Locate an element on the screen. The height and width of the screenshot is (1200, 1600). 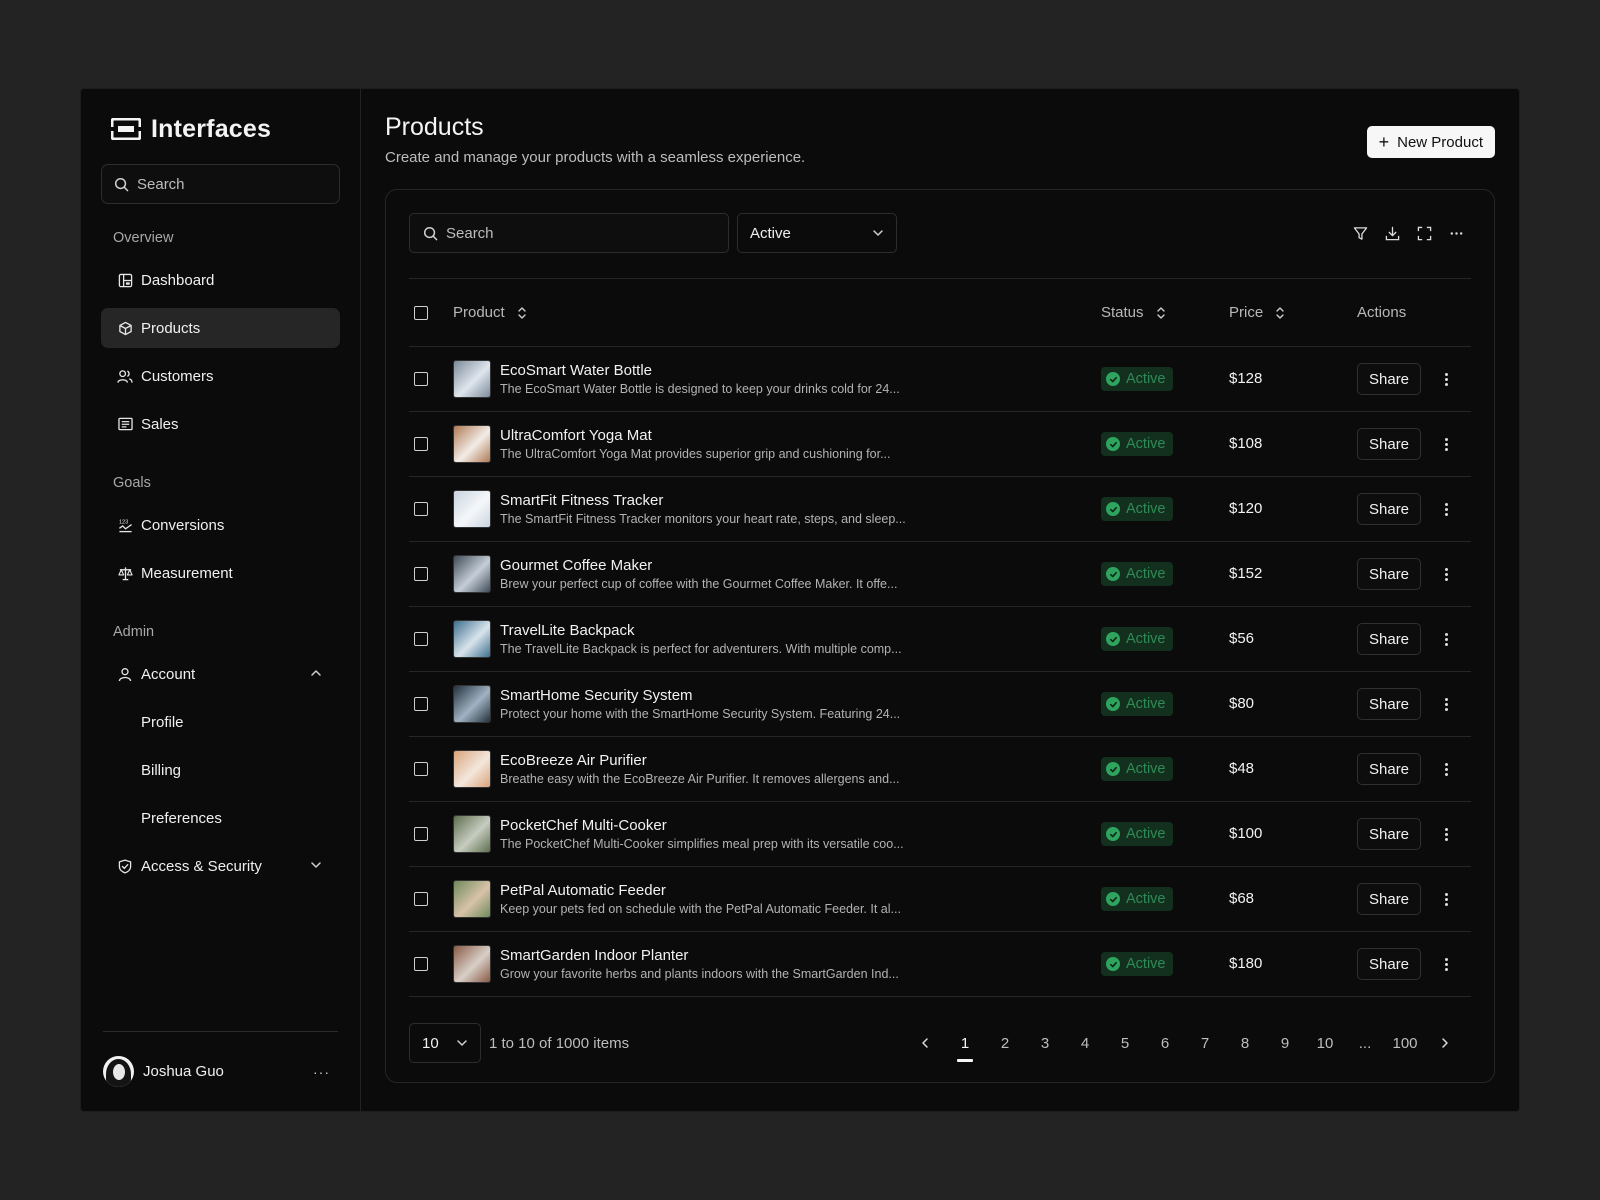
table-search-input is located at coordinates (571, 233).